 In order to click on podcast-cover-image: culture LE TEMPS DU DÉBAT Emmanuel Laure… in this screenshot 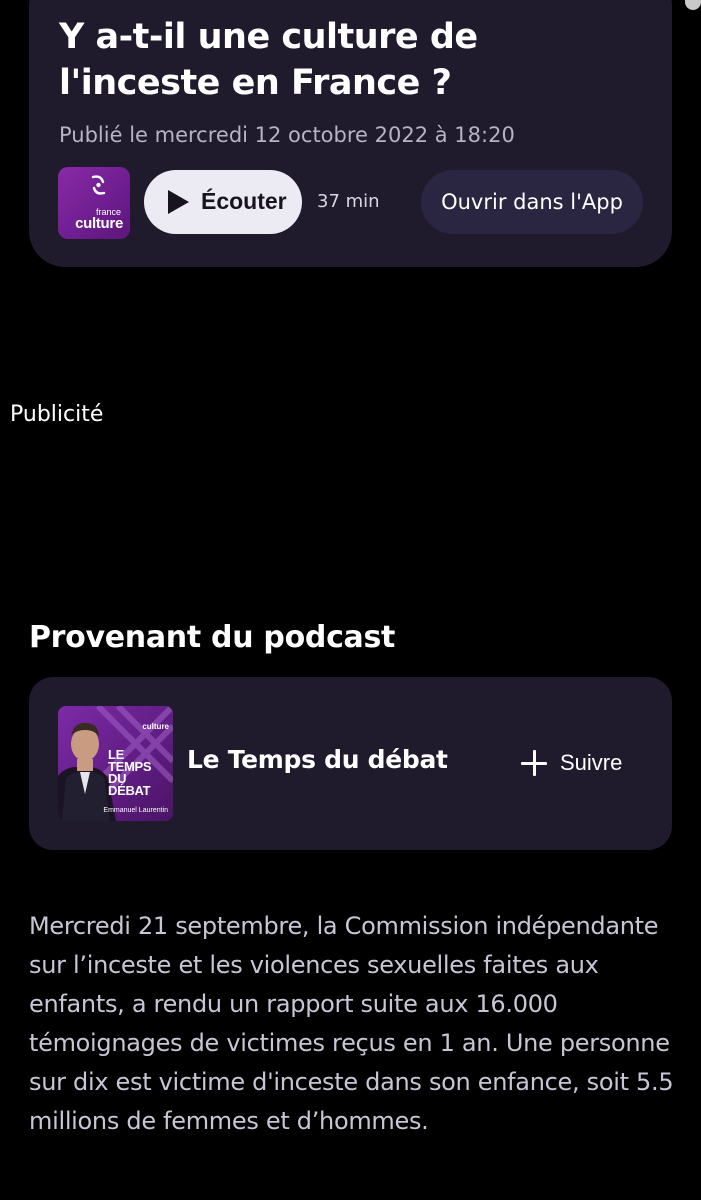, I will do `click(115, 763)`.